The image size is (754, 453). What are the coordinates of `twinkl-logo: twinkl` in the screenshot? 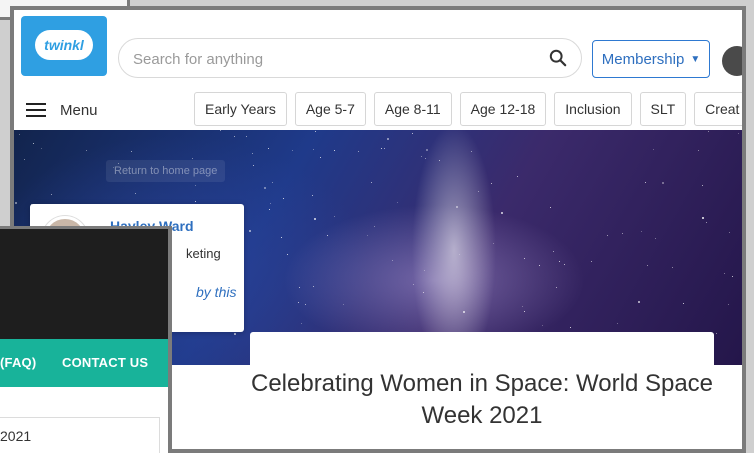 It's located at (64, 46).